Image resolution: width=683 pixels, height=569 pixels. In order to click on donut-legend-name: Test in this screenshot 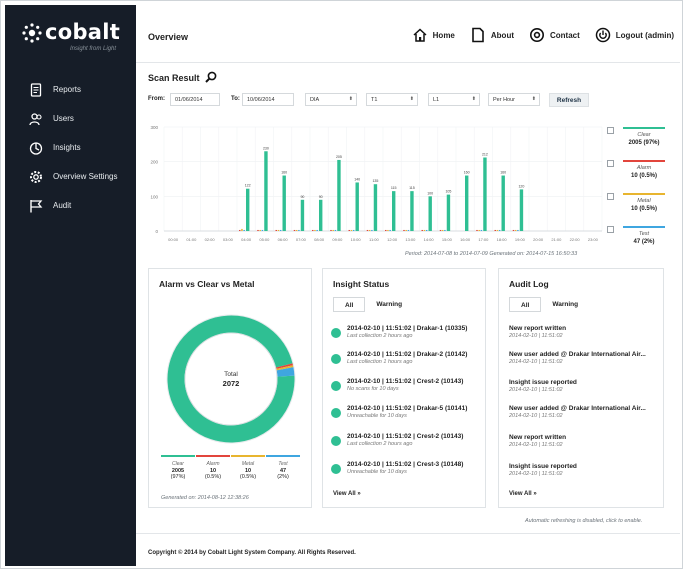, I will do `click(283, 464)`.